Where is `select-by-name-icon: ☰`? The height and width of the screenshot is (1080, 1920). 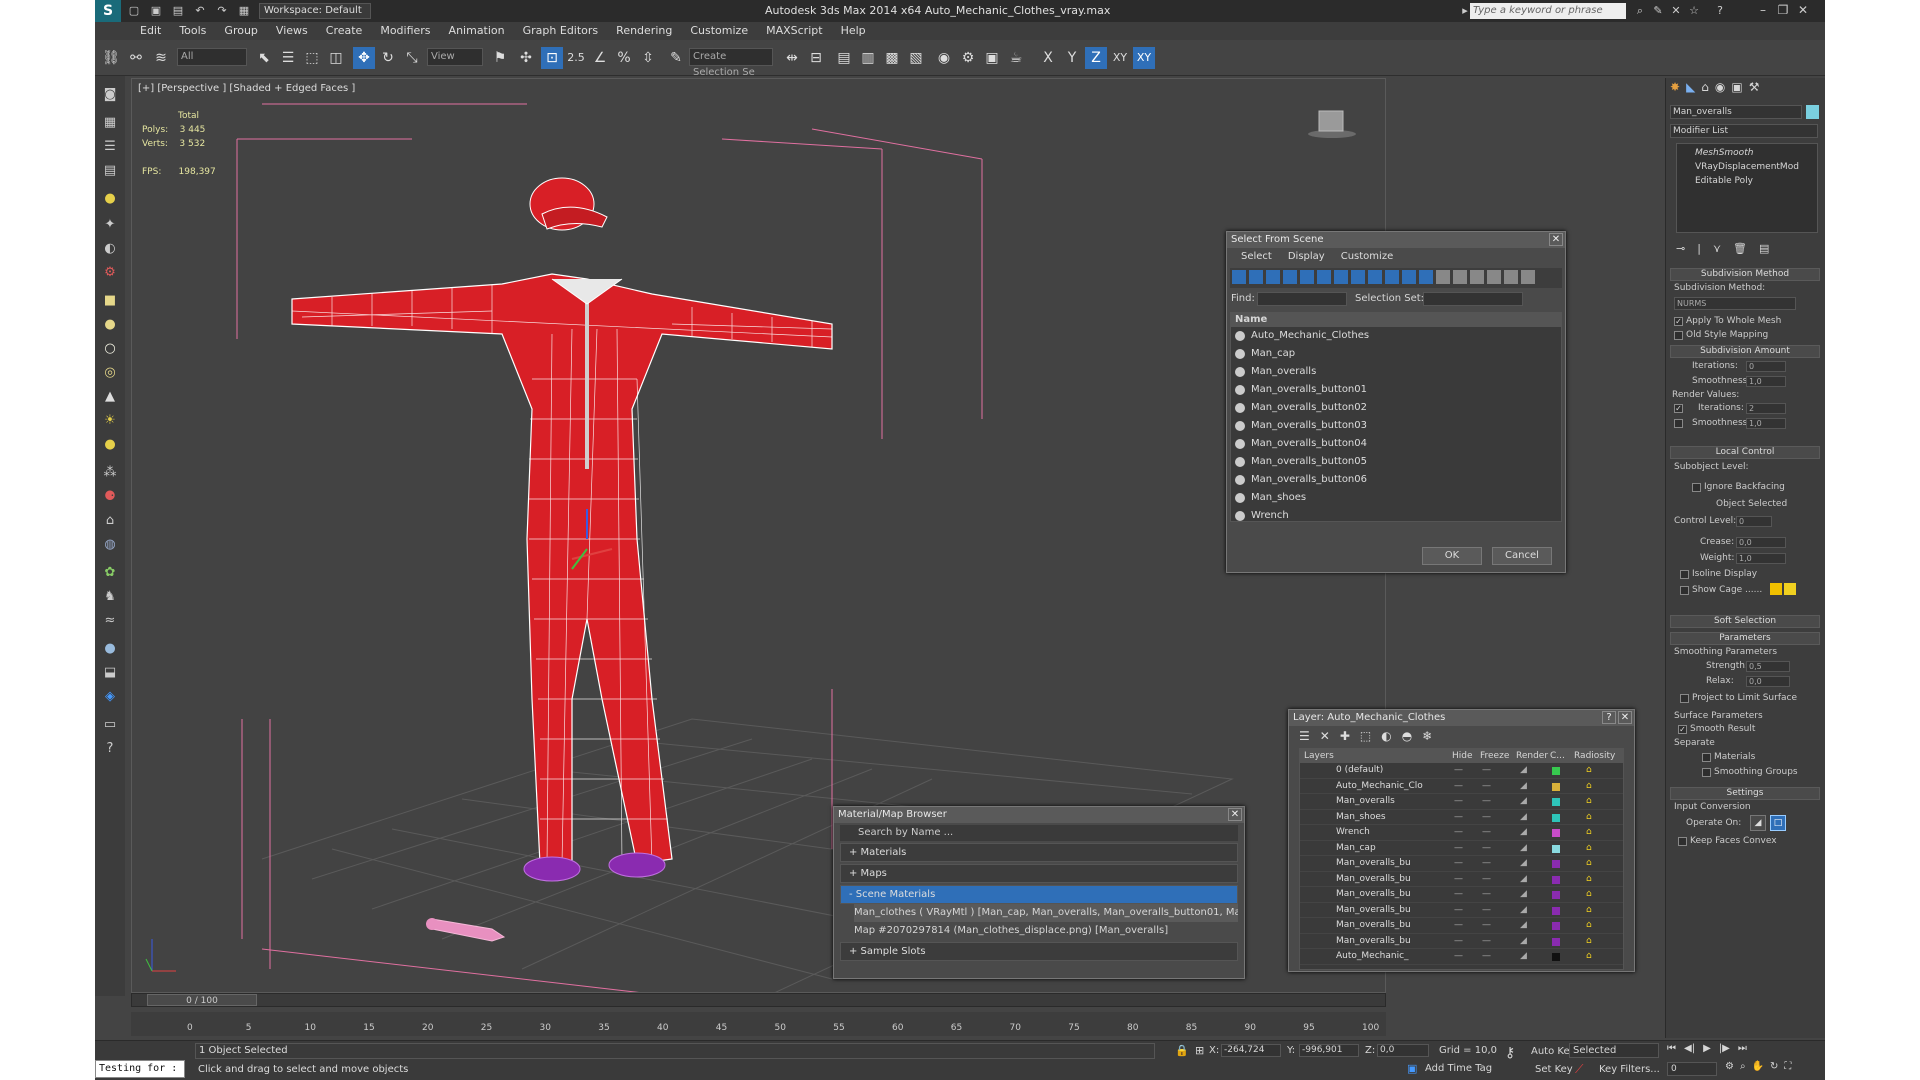
select-by-name-icon: ☰ is located at coordinates (288, 58).